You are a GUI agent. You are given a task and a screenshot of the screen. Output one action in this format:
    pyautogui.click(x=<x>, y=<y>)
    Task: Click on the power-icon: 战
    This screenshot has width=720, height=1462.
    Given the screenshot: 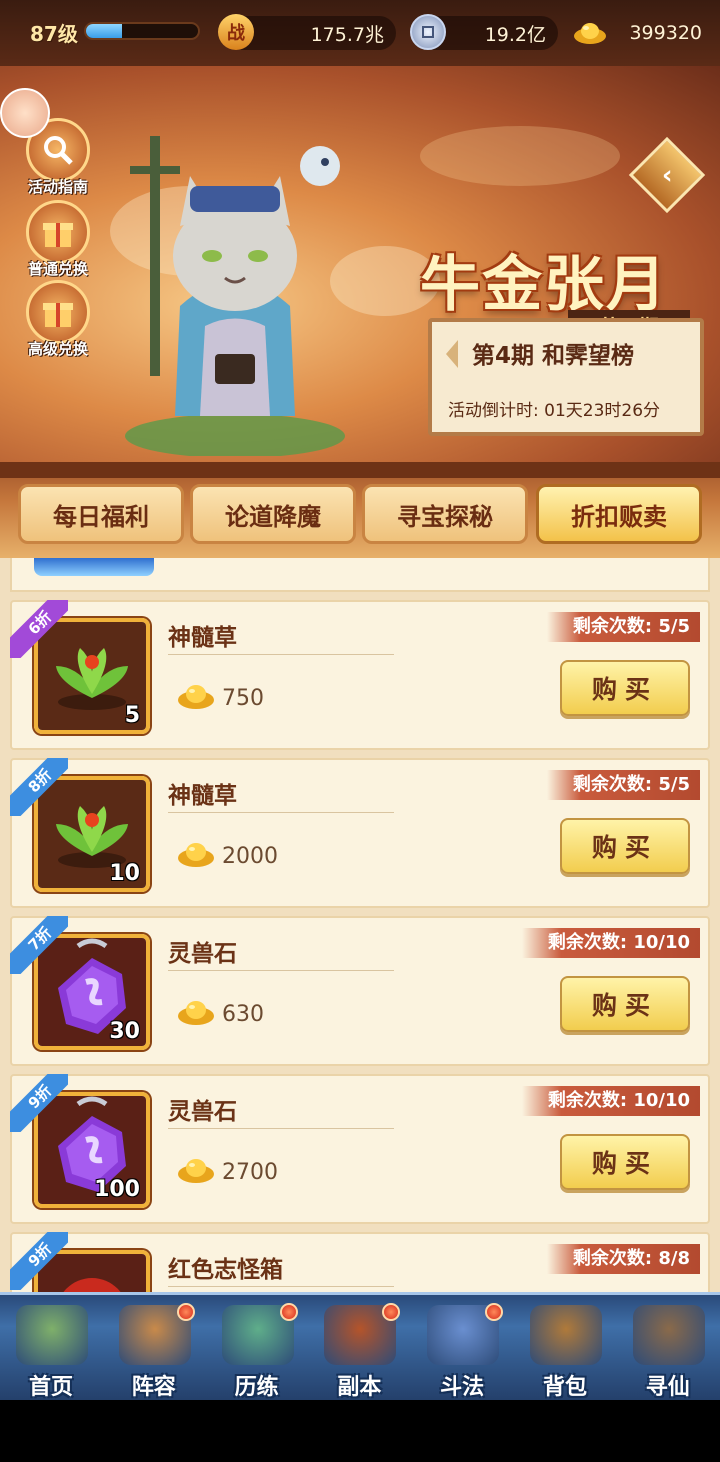 What is the action you would take?
    pyautogui.click(x=236, y=32)
    